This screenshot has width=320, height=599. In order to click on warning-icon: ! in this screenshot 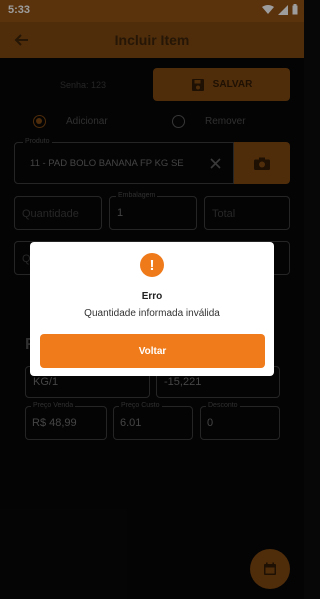, I will do `click(152, 265)`.